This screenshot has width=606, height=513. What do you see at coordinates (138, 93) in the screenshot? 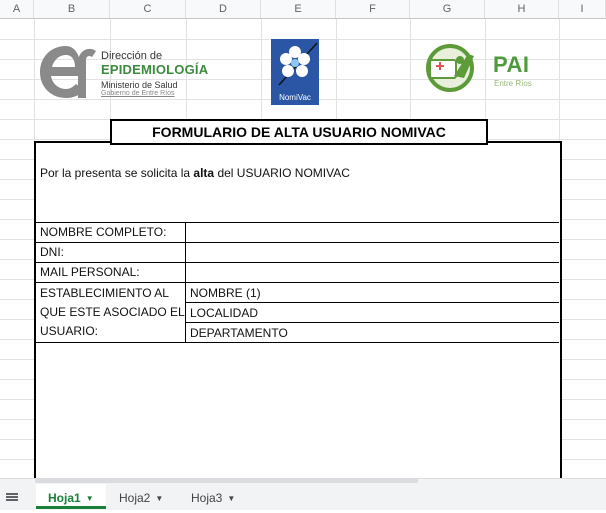
I see `epi-line4: Gobierno de Entre Ríos` at bounding box center [138, 93].